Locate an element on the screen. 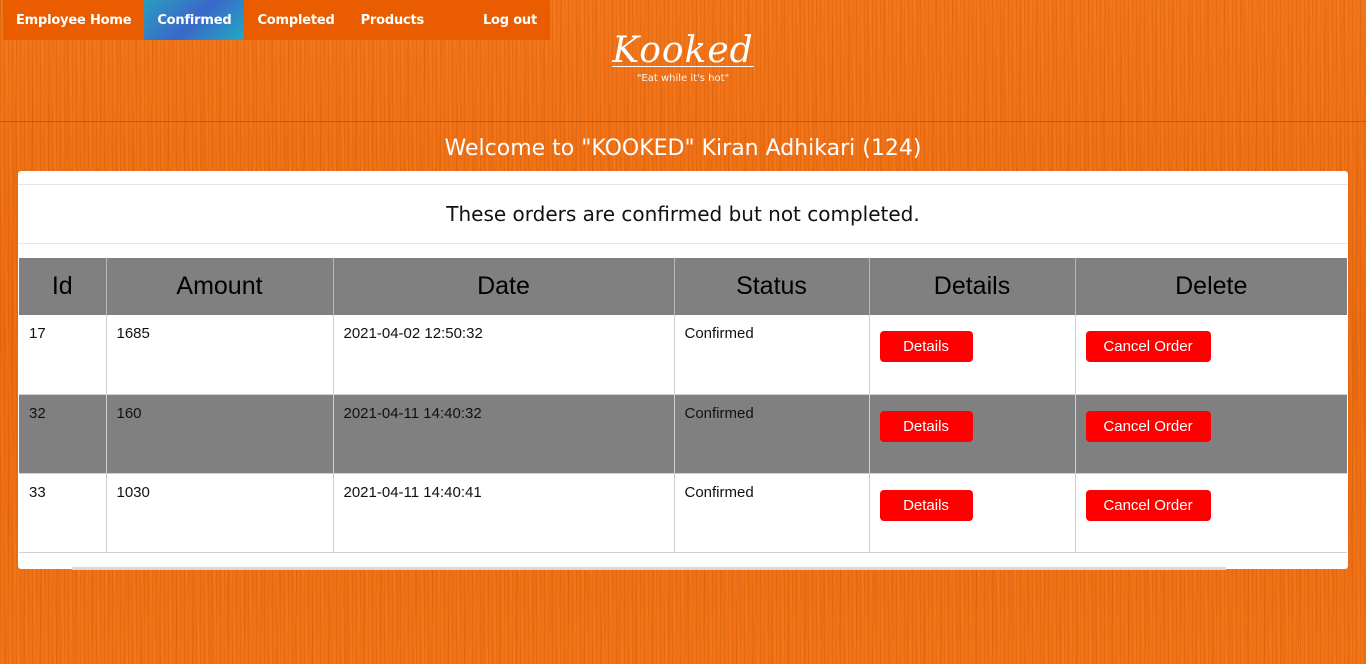 This screenshot has width=1366, height=664. brand-logo: Kooked is located at coordinates (682, 50).